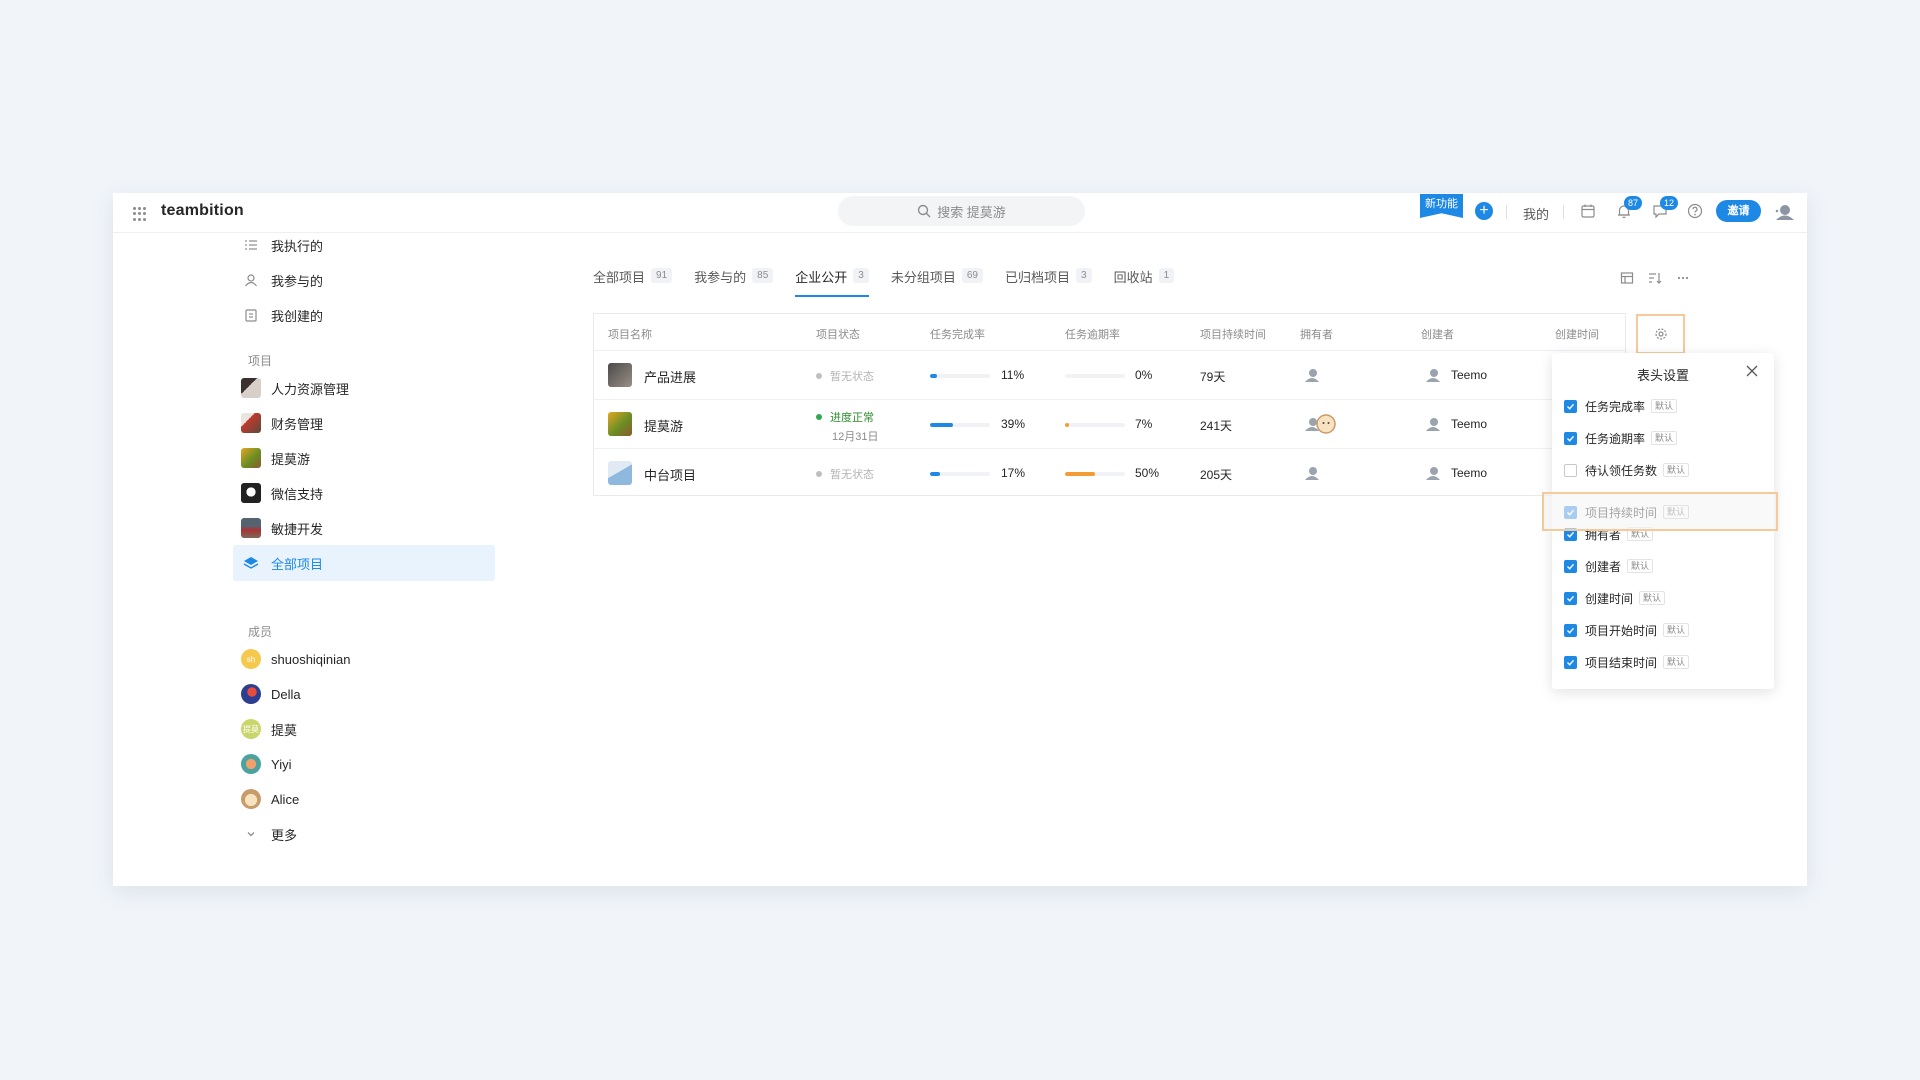  I want to click on sidebar-item-label: 全部项目, so click(297, 564).